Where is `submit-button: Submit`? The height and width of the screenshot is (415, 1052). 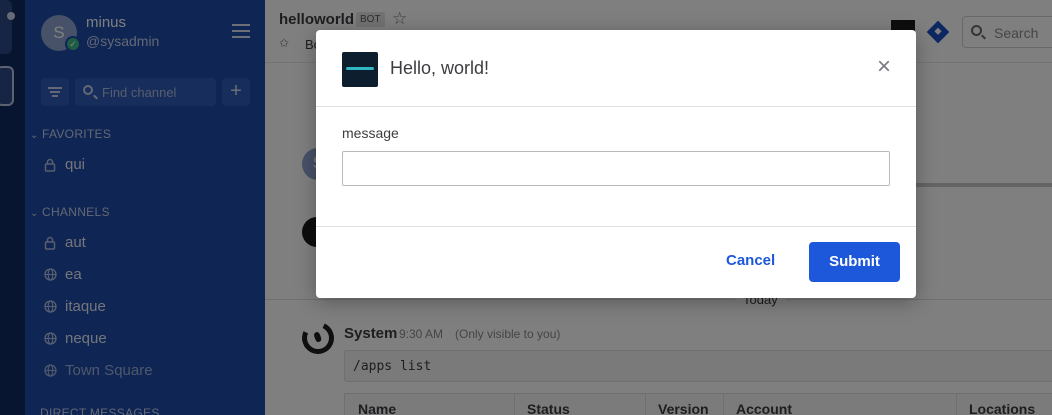
submit-button: Submit is located at coordinates (854, 262).